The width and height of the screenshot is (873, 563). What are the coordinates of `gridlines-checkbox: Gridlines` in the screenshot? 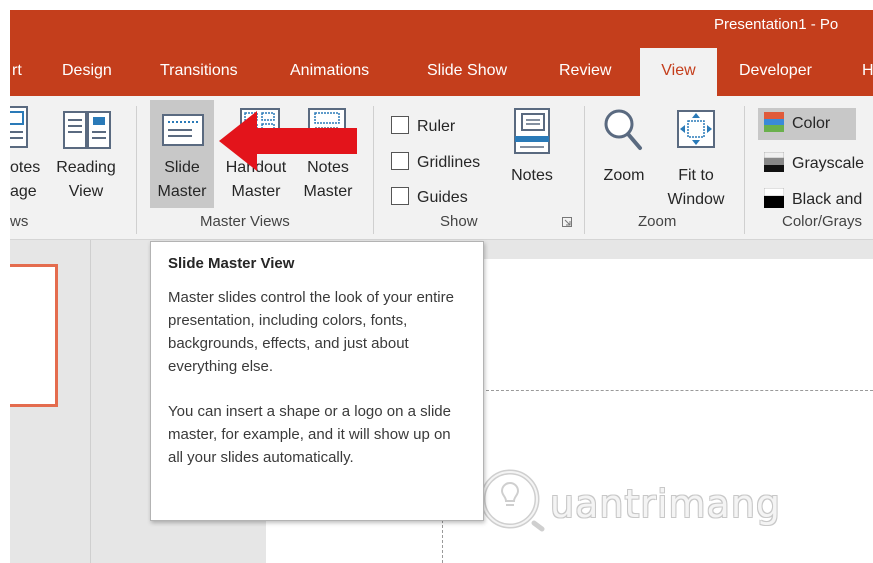 It's located at (435, 162).